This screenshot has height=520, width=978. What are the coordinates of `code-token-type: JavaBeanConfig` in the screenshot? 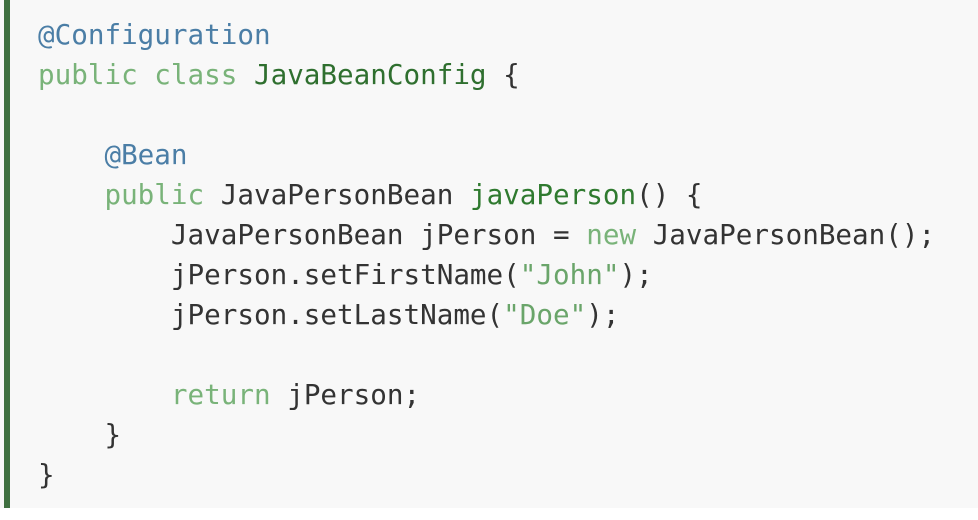 It's located at (370, 74).